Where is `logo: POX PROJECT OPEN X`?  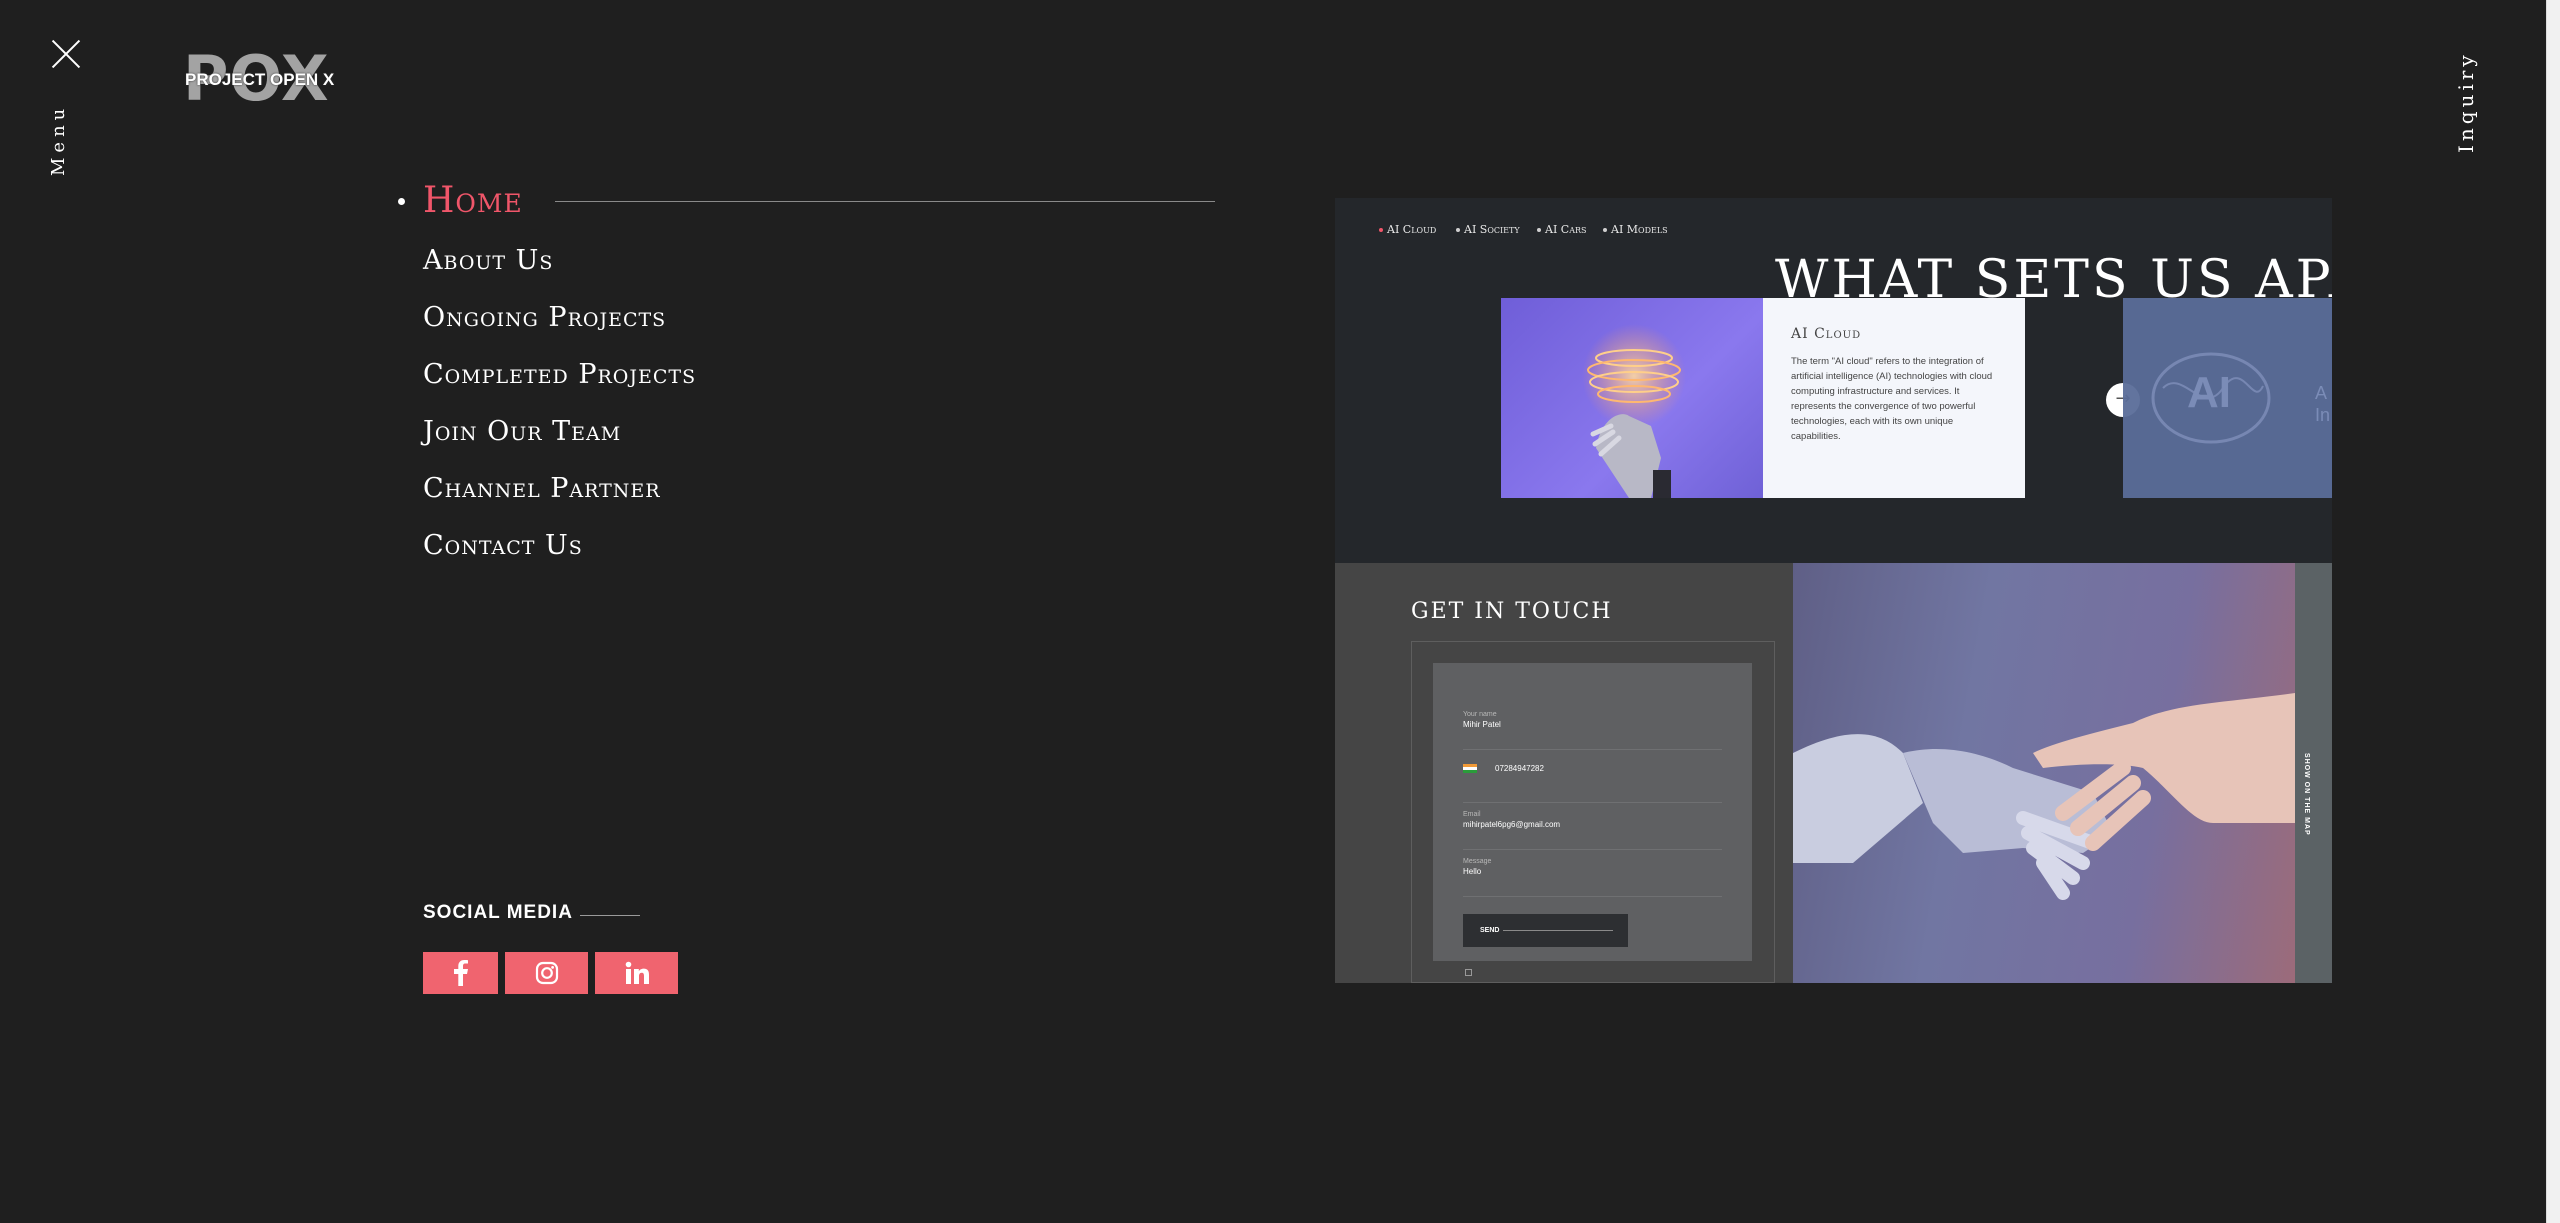
logo: POX PROJECT OPEN X is located at coordinates (259, 79).